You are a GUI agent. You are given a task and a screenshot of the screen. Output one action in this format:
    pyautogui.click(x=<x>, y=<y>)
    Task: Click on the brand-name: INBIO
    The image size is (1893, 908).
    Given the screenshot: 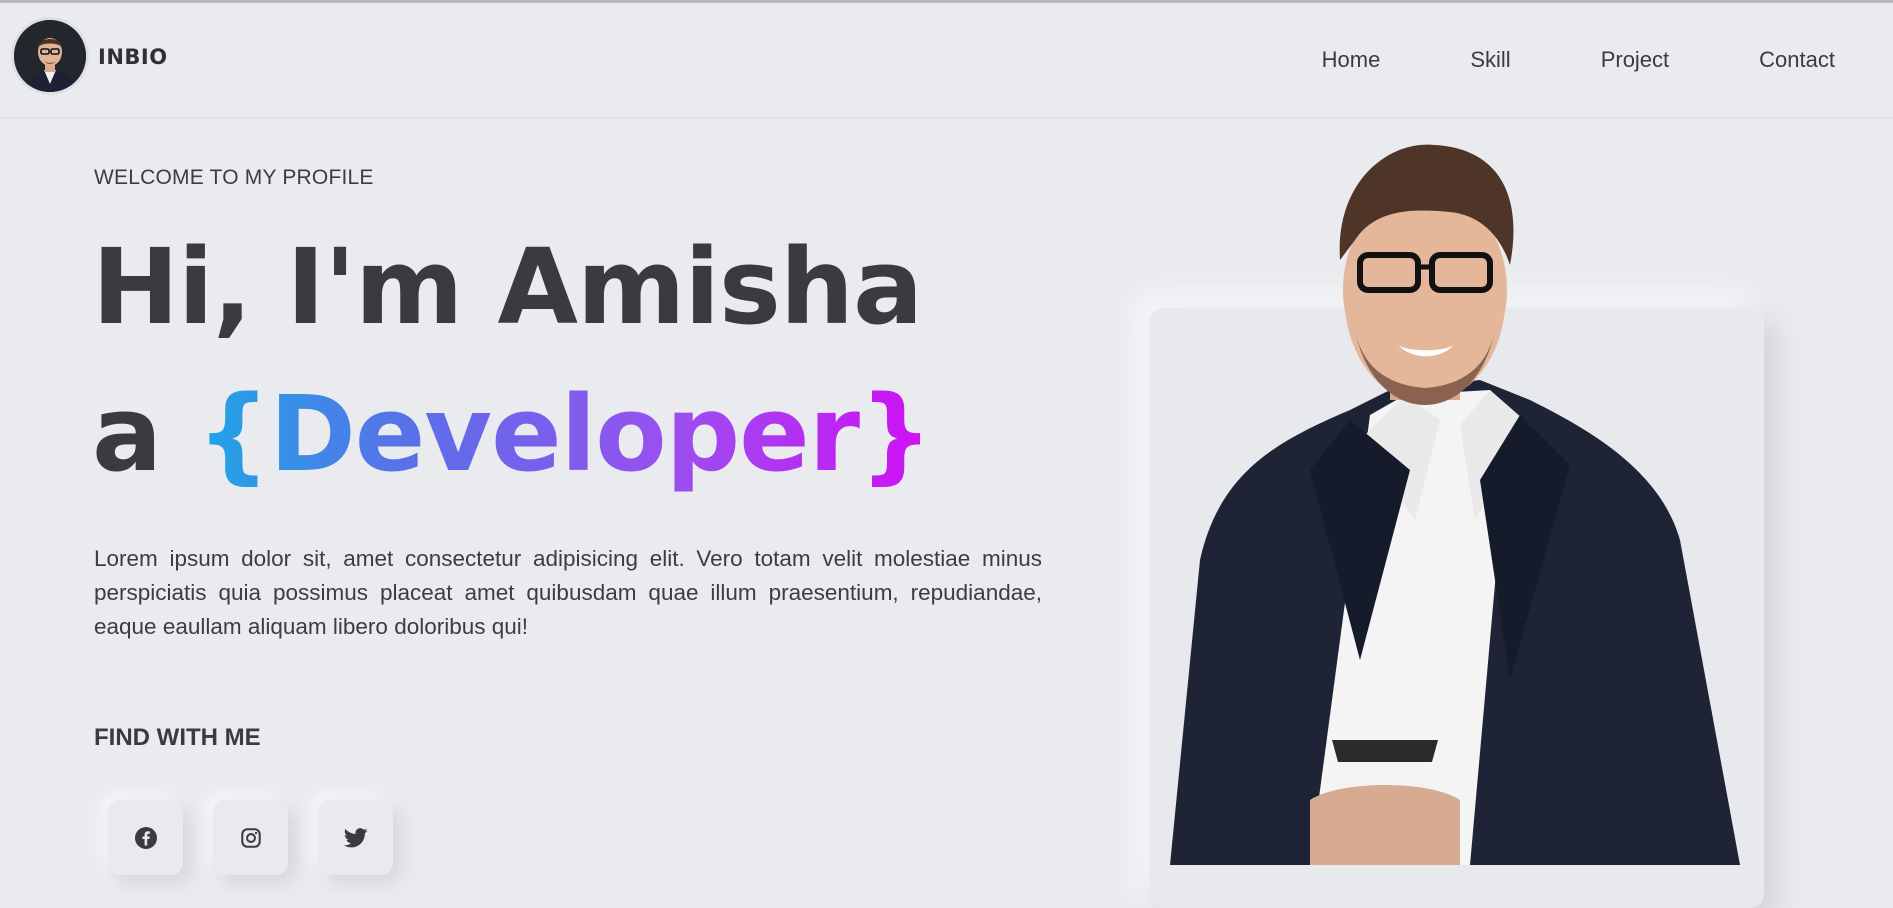 What is the action you would take?
    pyautogui.click(x=133, y=57)
    